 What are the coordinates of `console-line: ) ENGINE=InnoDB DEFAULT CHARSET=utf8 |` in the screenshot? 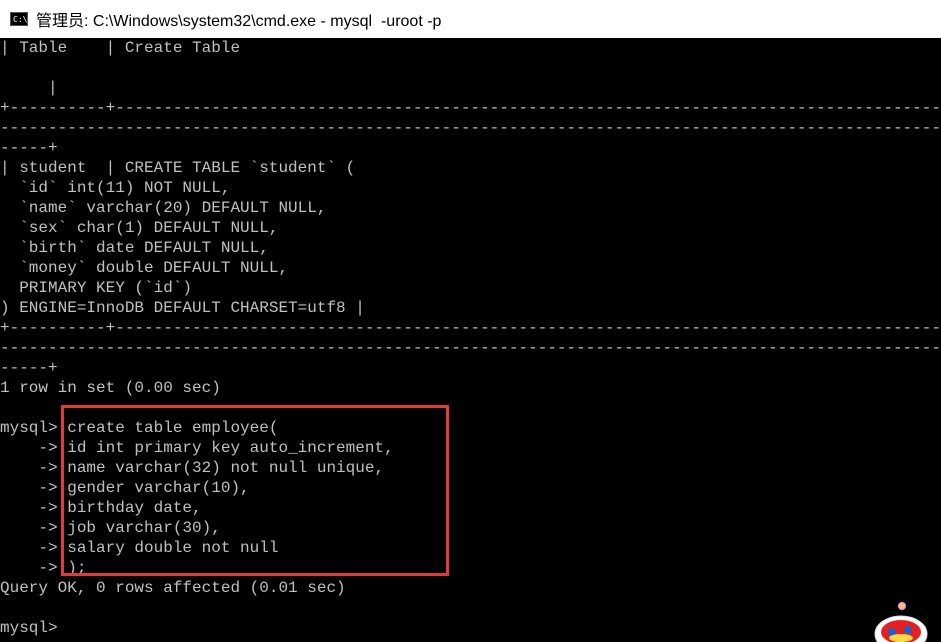 It's located at (182, 308).